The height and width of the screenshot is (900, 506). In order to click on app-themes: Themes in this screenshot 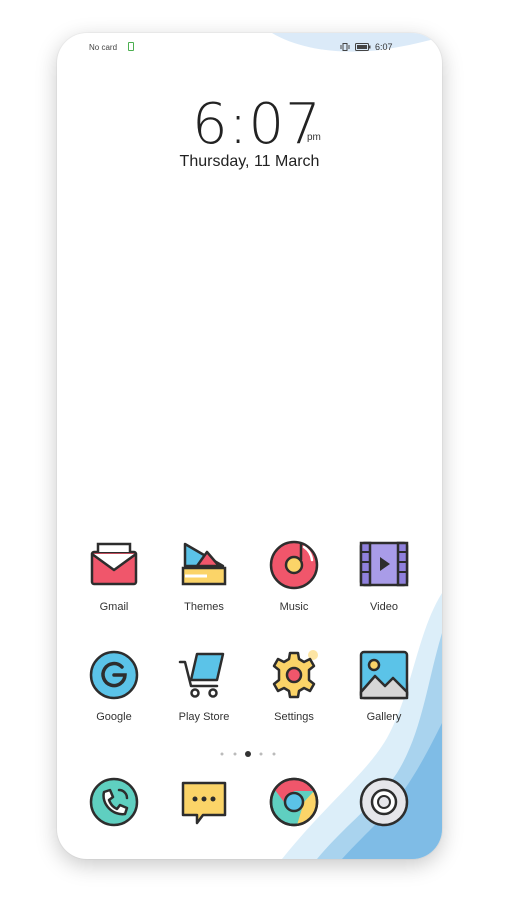, I will do `click(204, 575)`.